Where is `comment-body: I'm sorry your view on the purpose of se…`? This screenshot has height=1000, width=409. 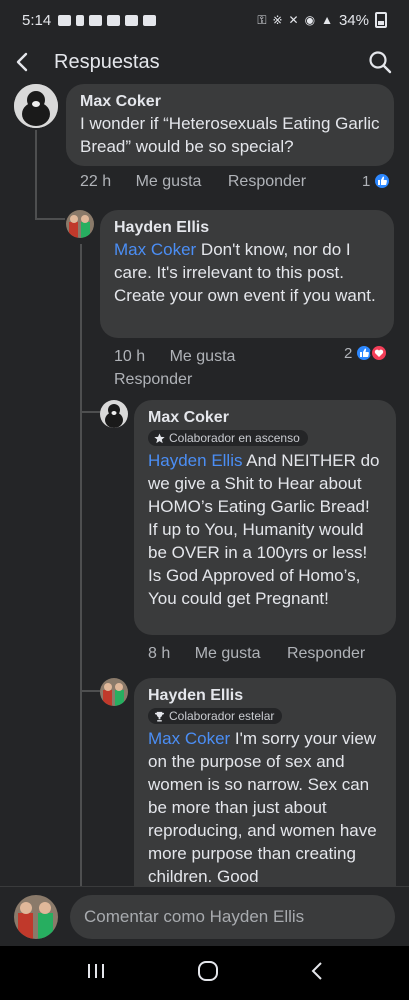
comment-body: I'm sorry your view on the purpose of se… is located at coordinates (262, 807).